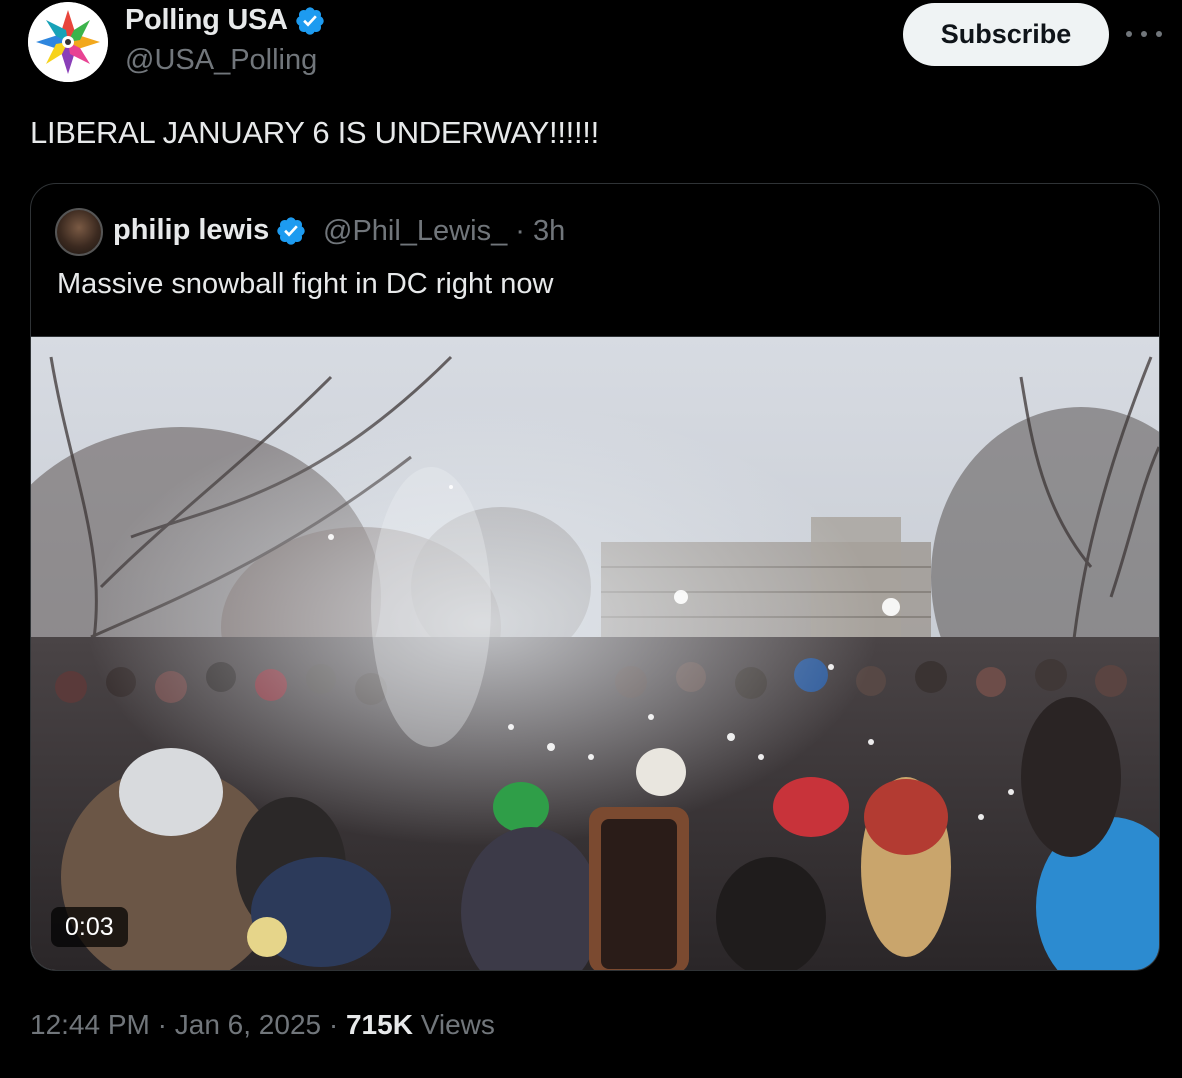  I want to click on author-avatar, so click(68, 42).